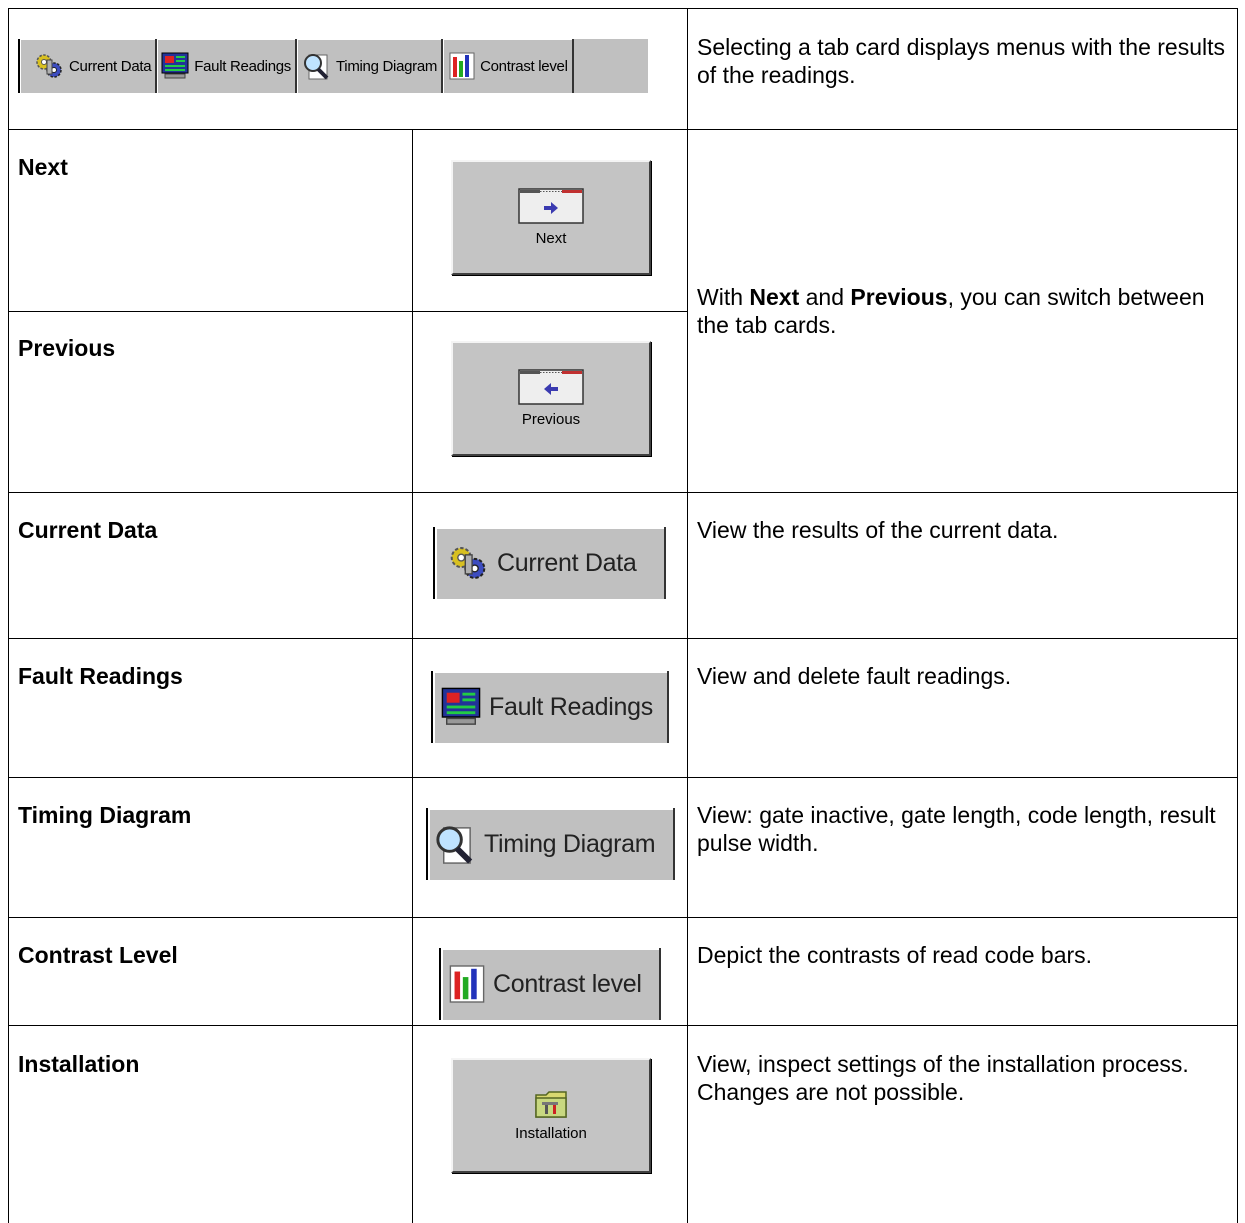  Describe the element at coordinates (88, 530) in the screenshot. I see `row-label-current-data: Current Data` at that location.